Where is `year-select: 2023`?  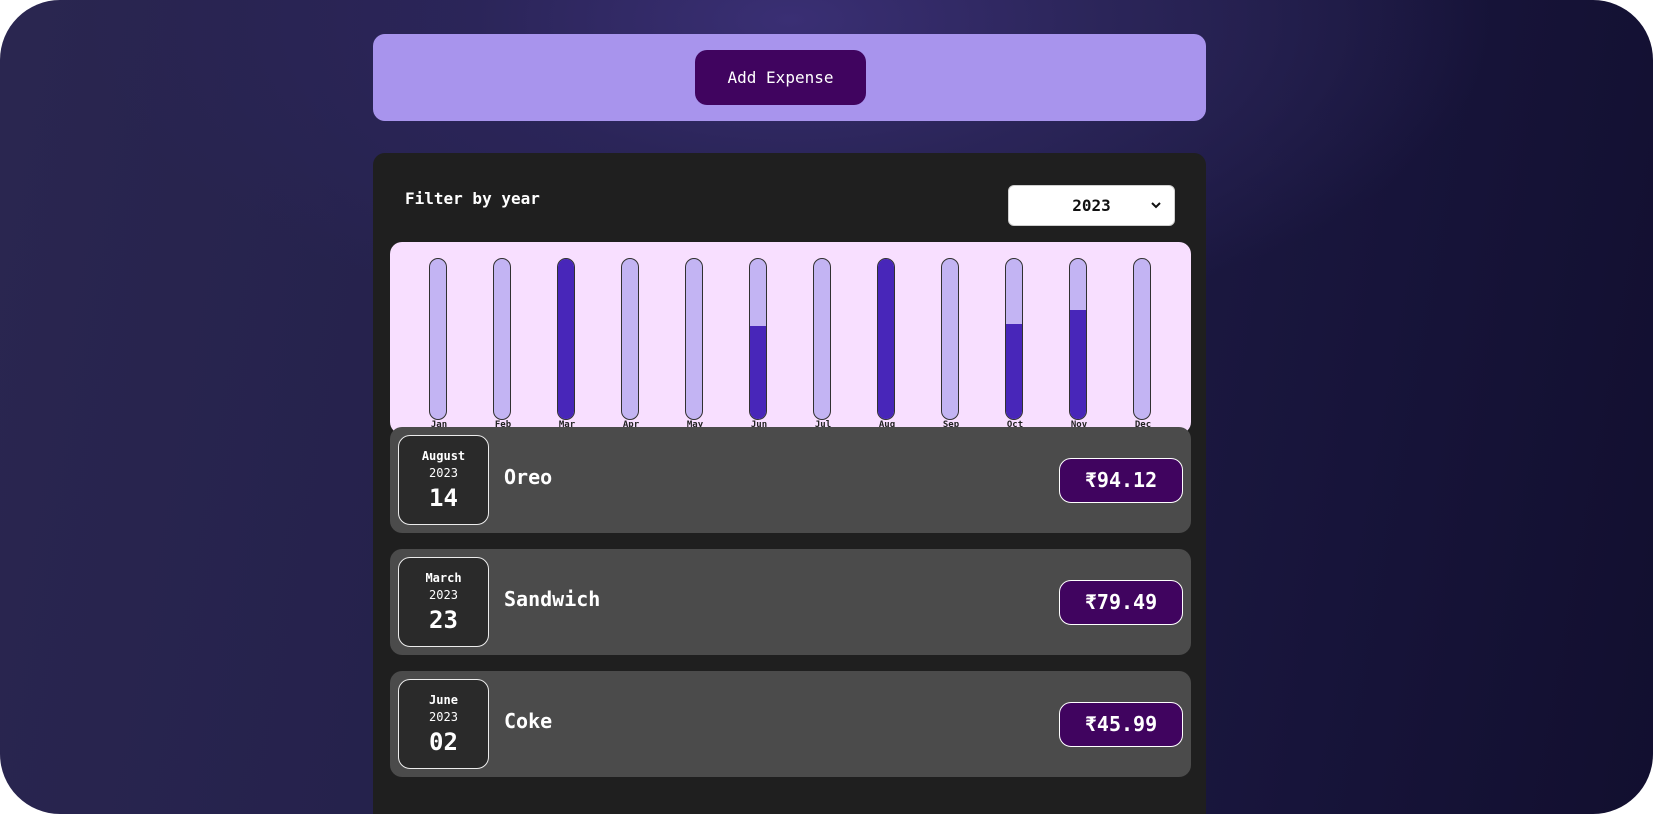
year-select: 2023 is located at coordinates (1091, 205).